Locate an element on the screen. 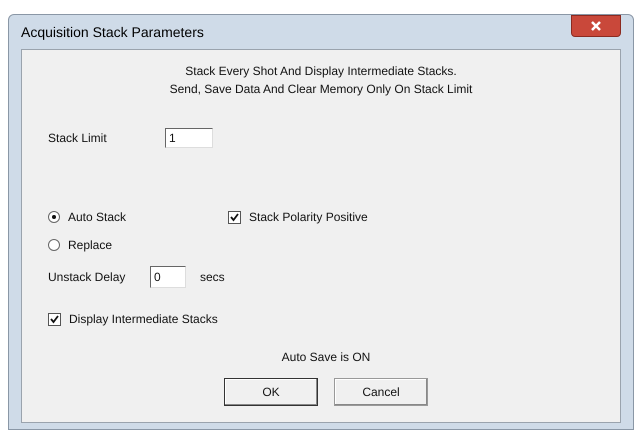 The height and width of the screenshot is (432, 636). checkbox-label: Display Intermediate Stacks is located at coordinates (143, 319).